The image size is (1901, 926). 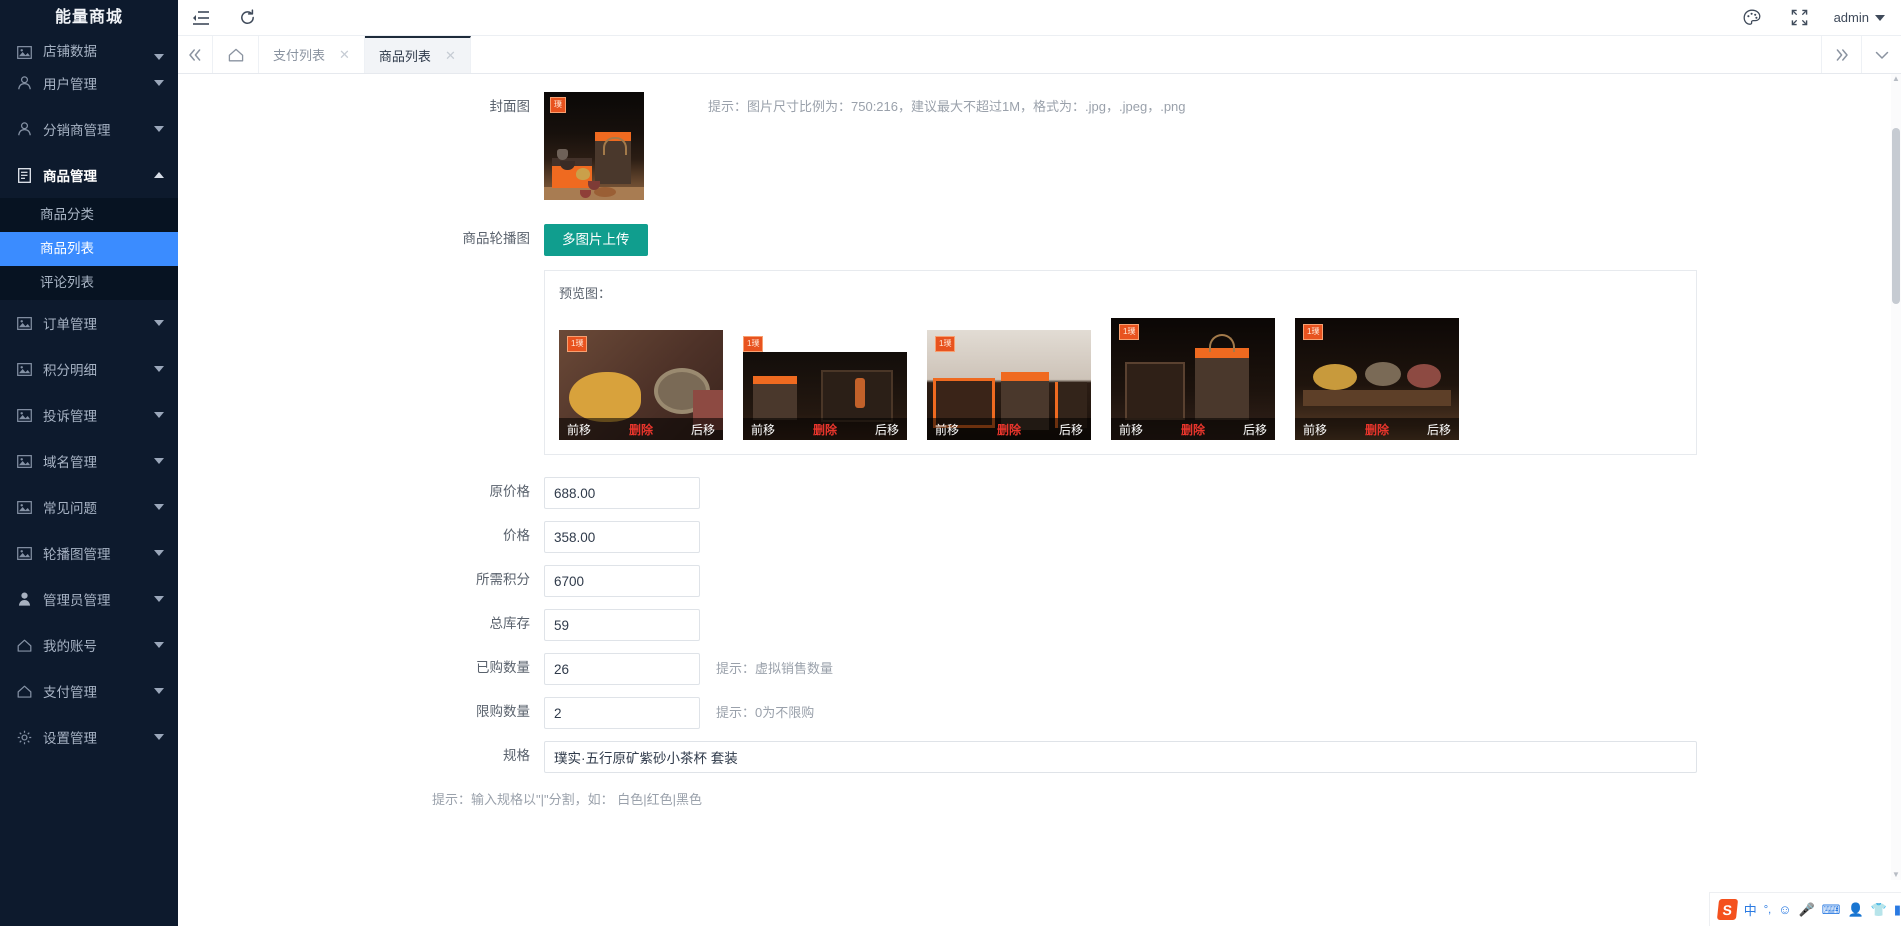 What do you see at coordinates (1750, 909) in the screenshot?
I see `ime-language-icon: 中` at bounding box center [1750, 909].